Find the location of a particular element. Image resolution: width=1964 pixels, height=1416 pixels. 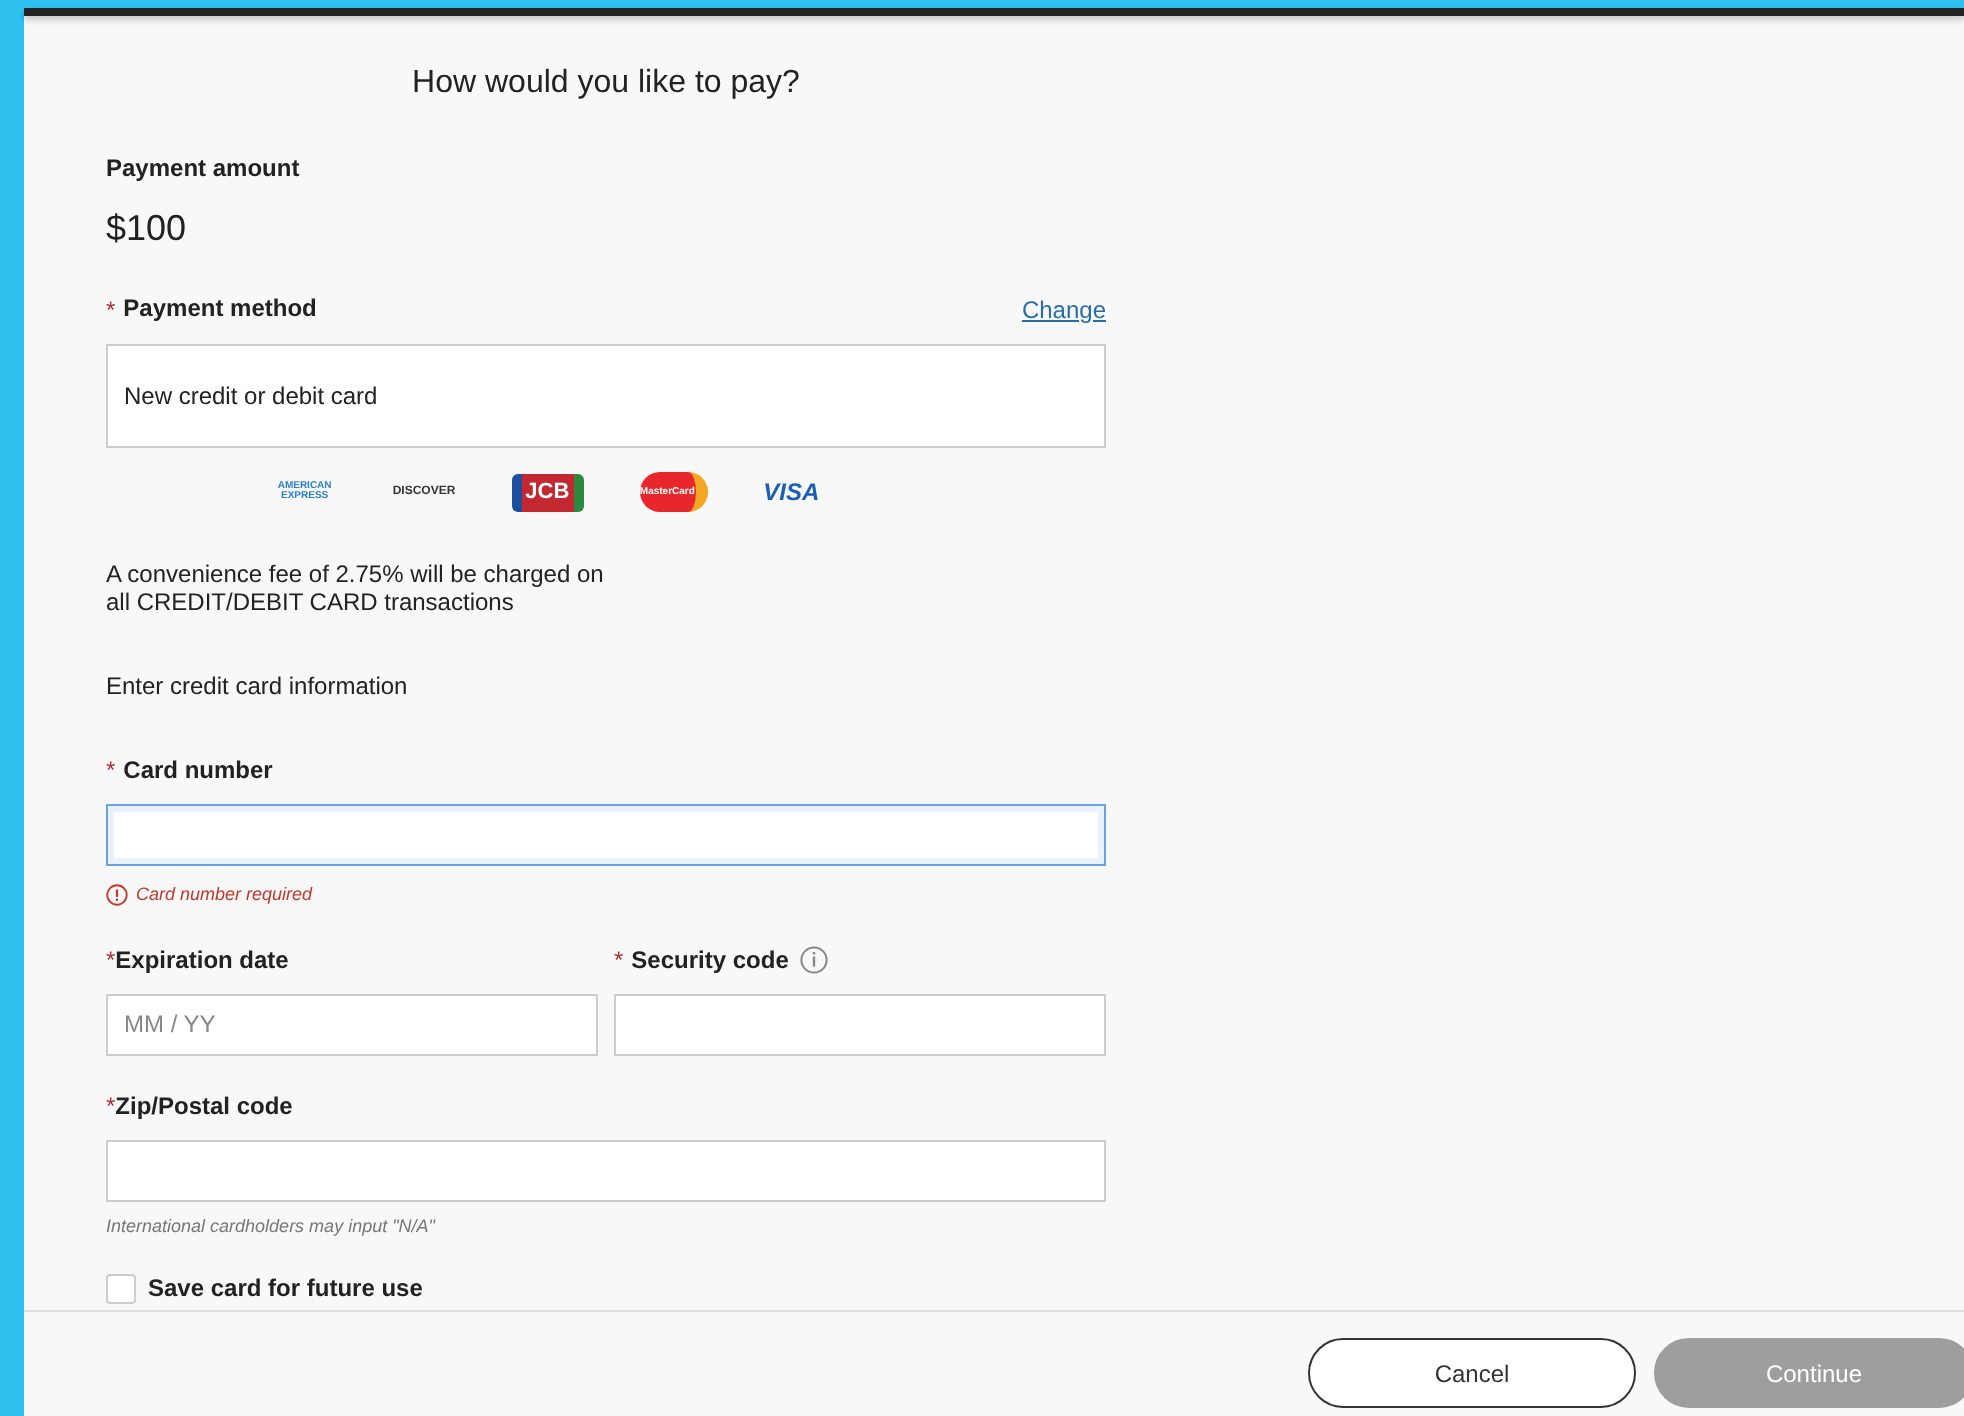

field-label: Payment amount is located at coordinates (204, 168).